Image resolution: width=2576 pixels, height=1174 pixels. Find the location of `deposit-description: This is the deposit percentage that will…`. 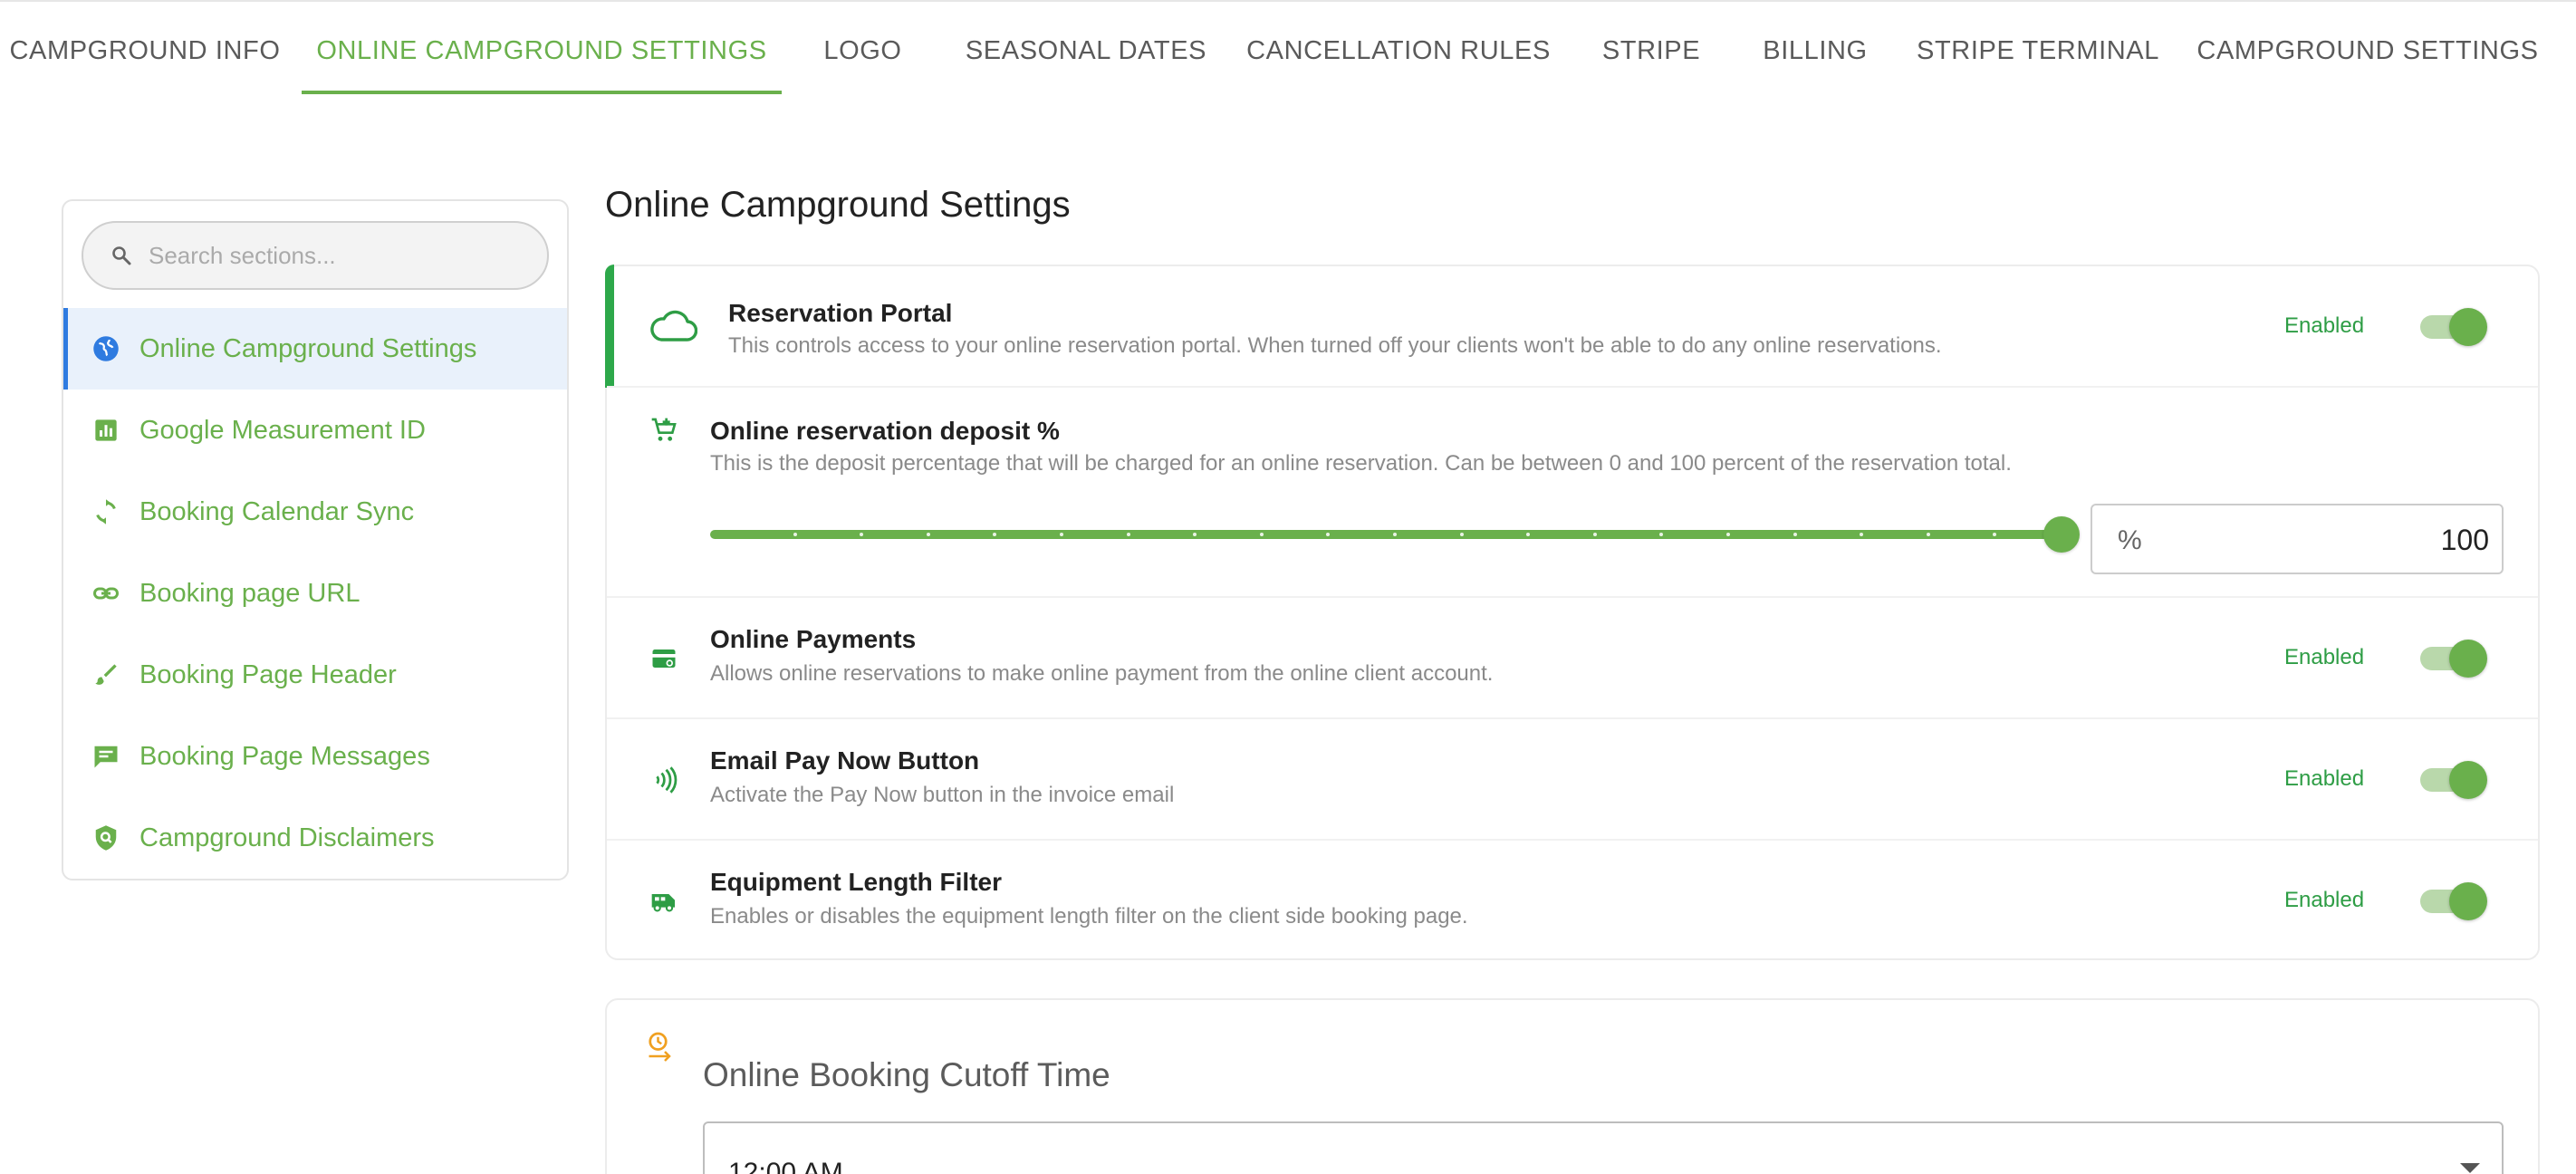

deposit-description: This is the deposit percentage that will… is located at coordinates (1361, 463).